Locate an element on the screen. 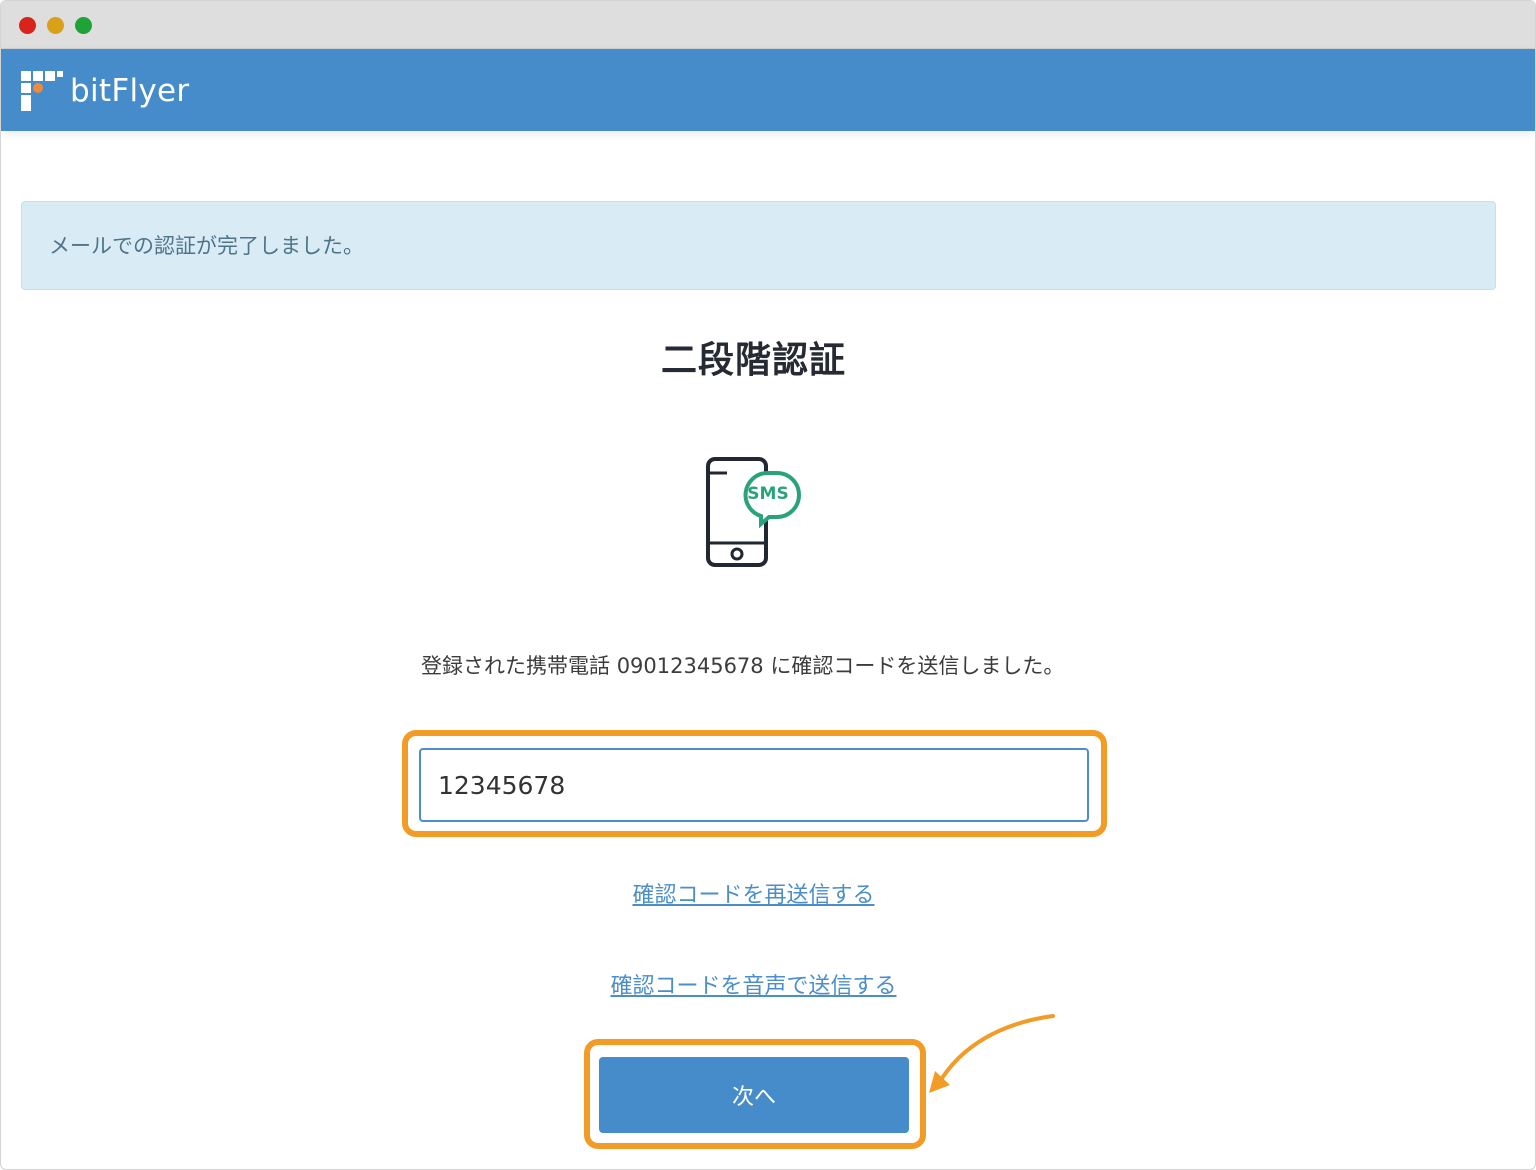 Image resolution: width=1536 pixels, height=1170 pixels. svg-text: SMS is located at coordinates (767, 494).